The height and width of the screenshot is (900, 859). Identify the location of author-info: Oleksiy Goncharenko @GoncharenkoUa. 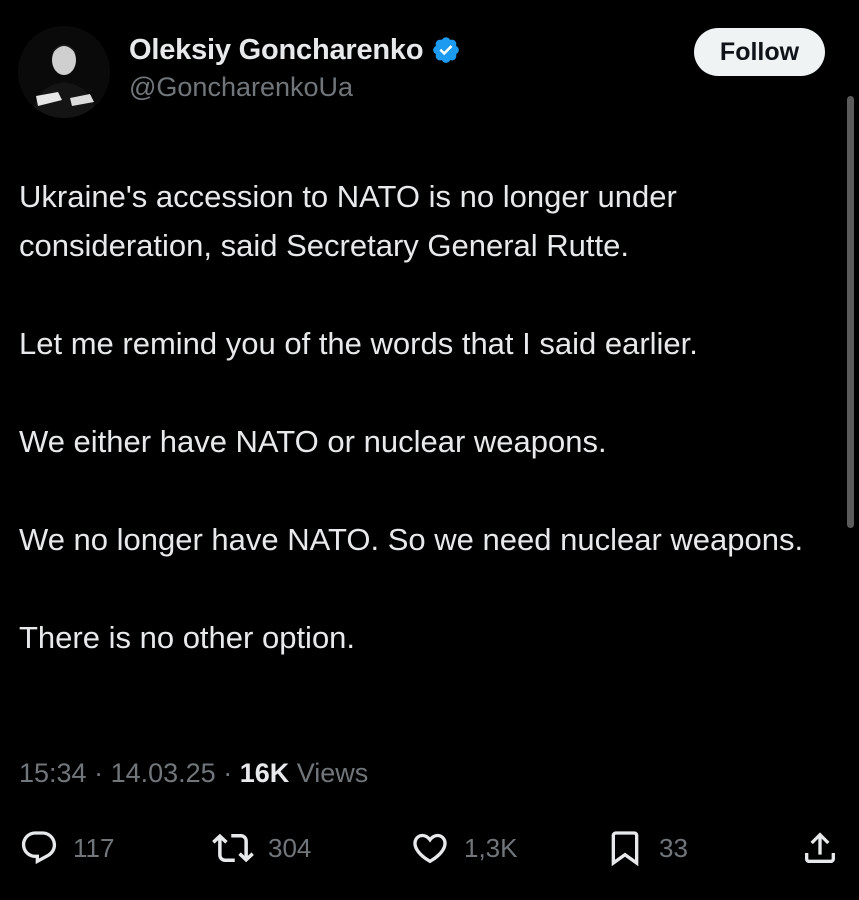
(295, 66).